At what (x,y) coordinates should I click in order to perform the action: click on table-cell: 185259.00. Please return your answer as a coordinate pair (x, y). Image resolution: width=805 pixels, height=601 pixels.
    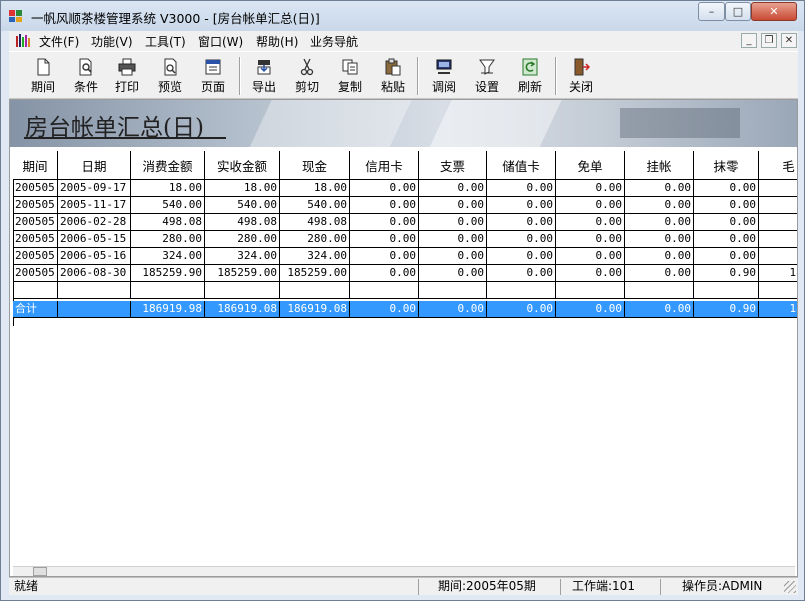
    Looking at the image, I should click on (315, 273).